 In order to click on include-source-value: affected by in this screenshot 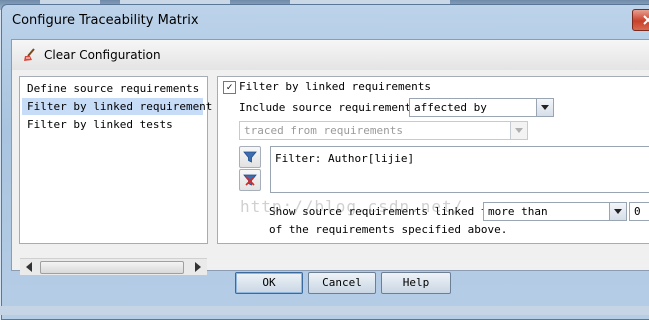, I will do `click(450, 107)`.